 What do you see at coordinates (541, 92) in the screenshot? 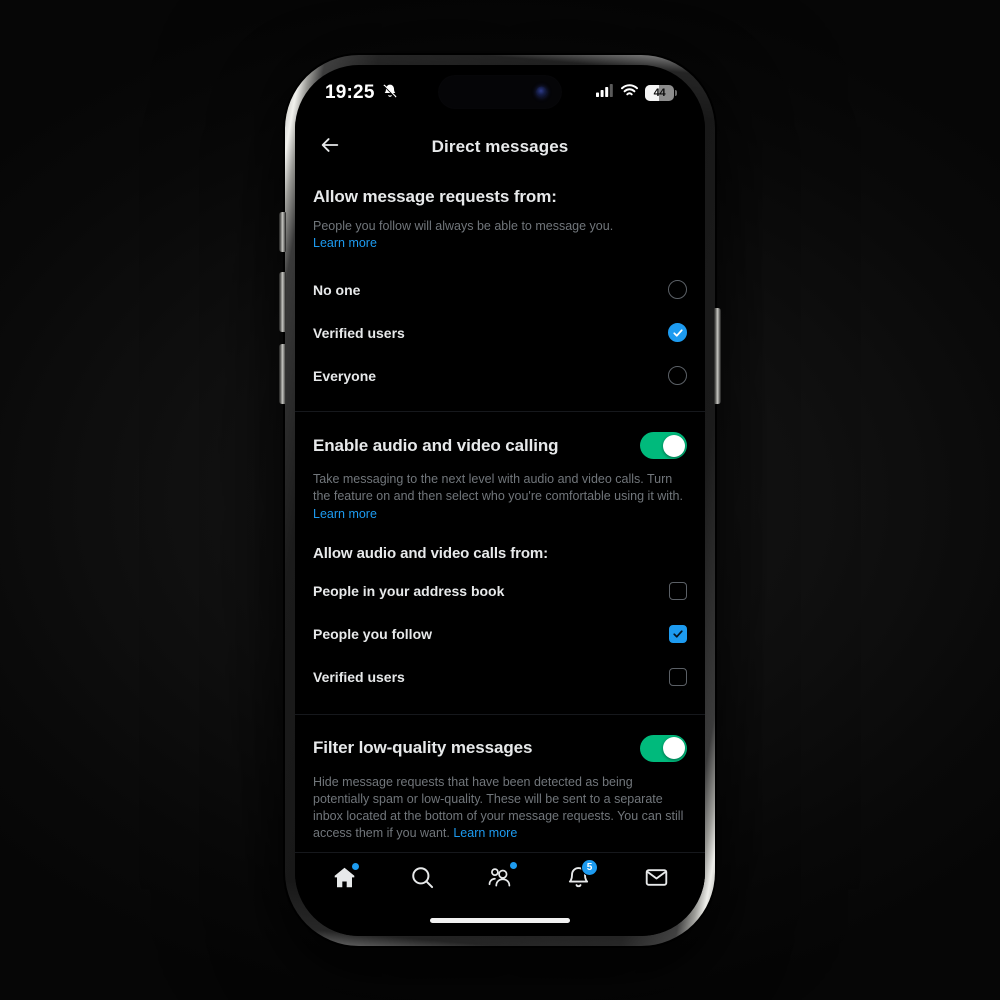
I see `front-camera-icon` at bounding box center [541, 92].